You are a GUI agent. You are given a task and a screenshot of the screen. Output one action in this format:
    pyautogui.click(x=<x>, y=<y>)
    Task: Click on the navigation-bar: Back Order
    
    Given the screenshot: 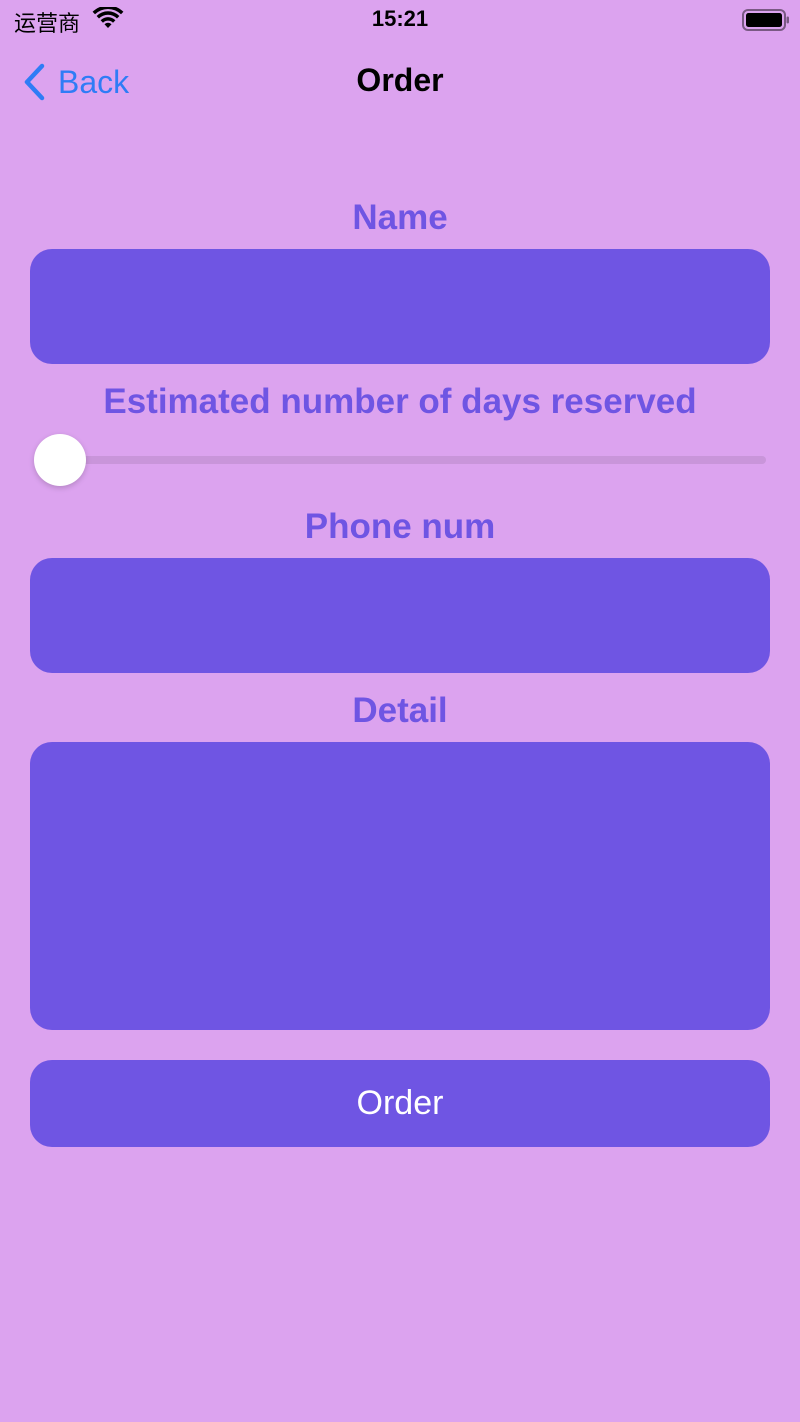 What is the action you would take?
    pyautogui.click(x=400, y=82)
    